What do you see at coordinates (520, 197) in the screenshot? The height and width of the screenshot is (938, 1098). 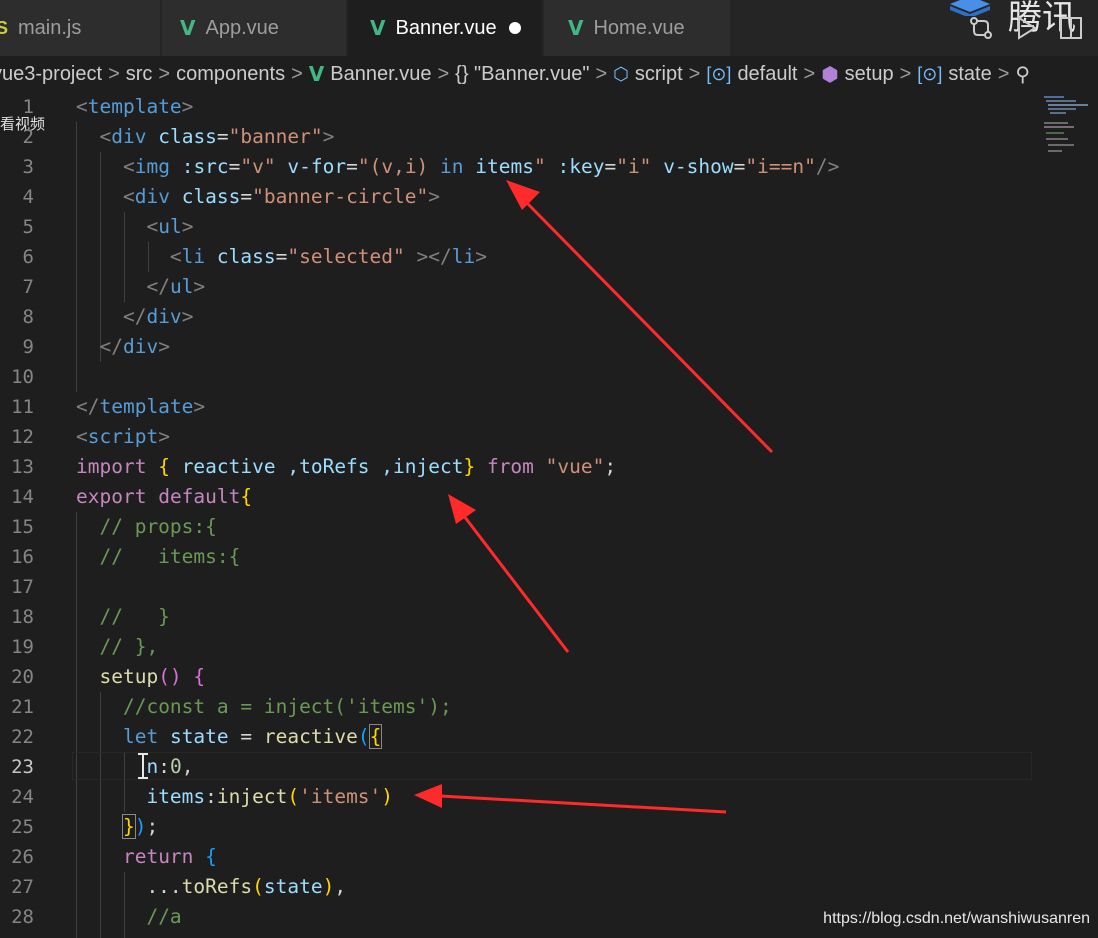 I see `code-line-4: 4 <div class="banner-circle">` at bounding box center [520, 197].